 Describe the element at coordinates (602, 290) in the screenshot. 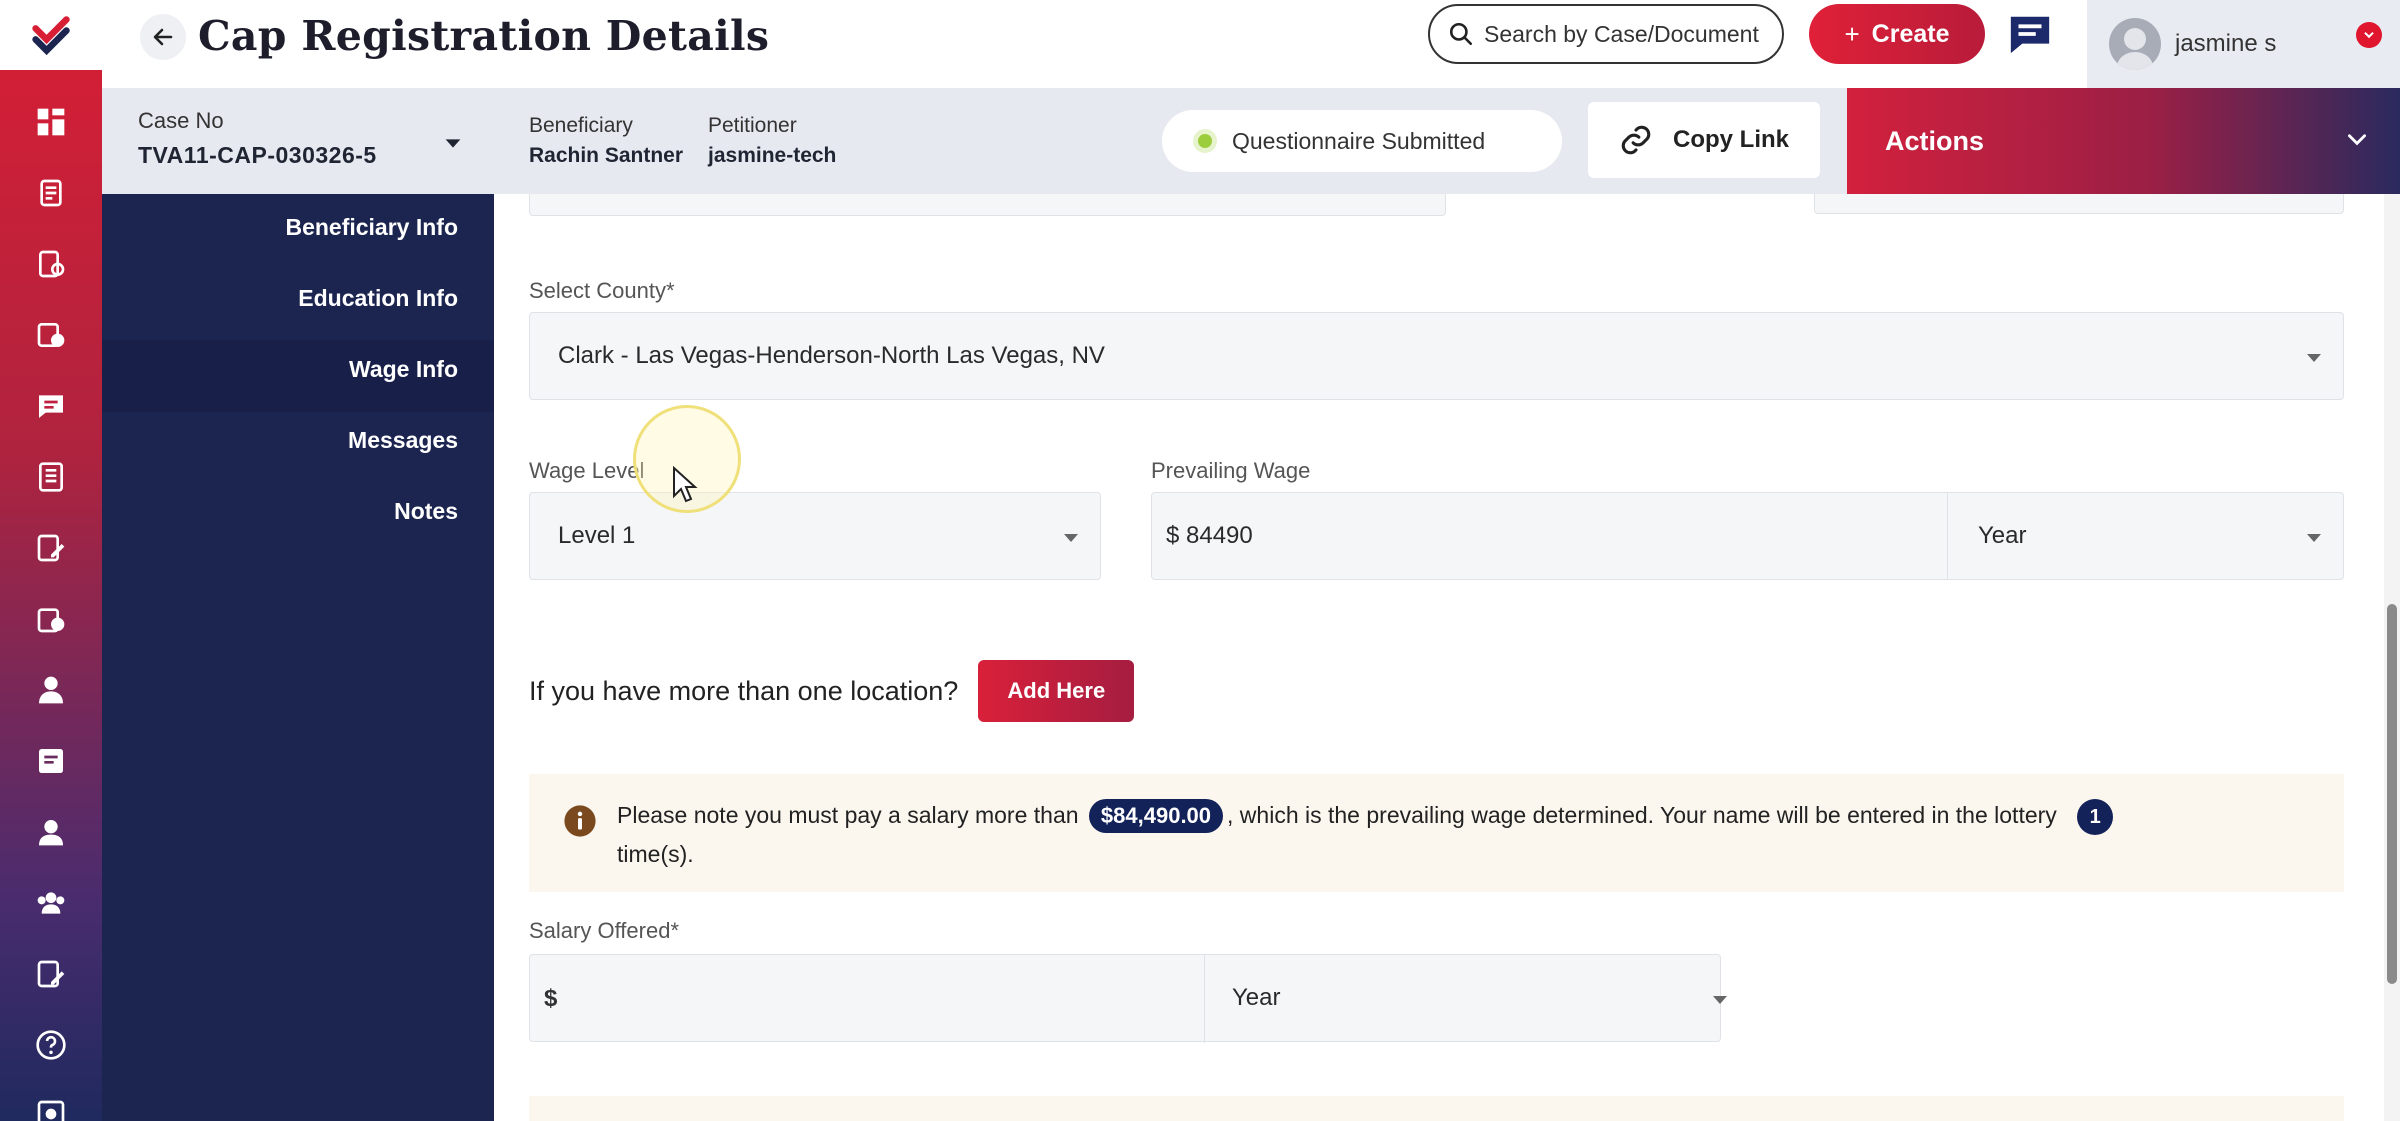

I see `county-label: Select County*` at that location.